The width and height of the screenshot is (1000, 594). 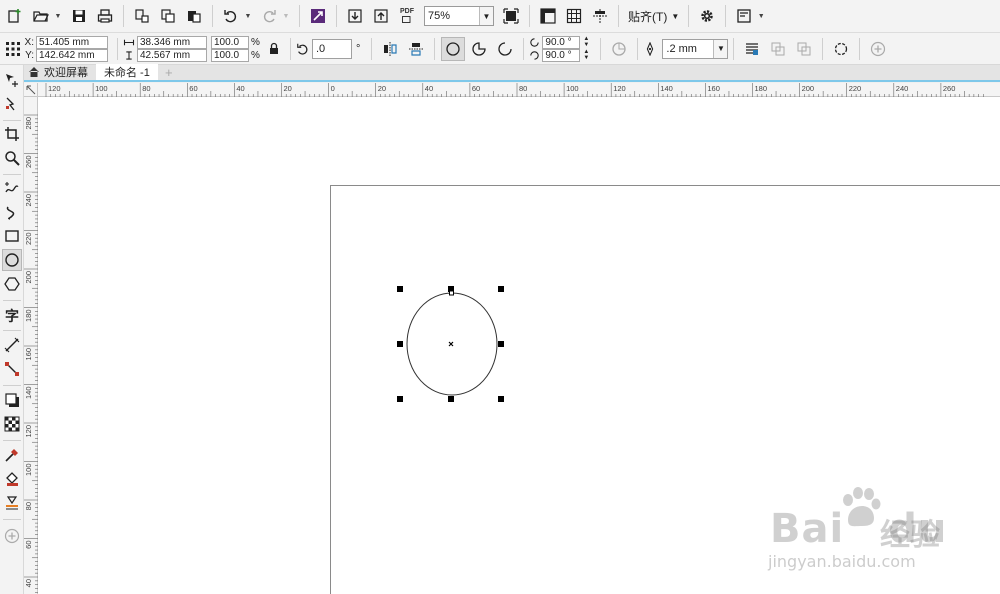 What do you see at coordinates (501, 344) in the screenshot?
I see `selection-handle-right` at bounding box center [501, 344].